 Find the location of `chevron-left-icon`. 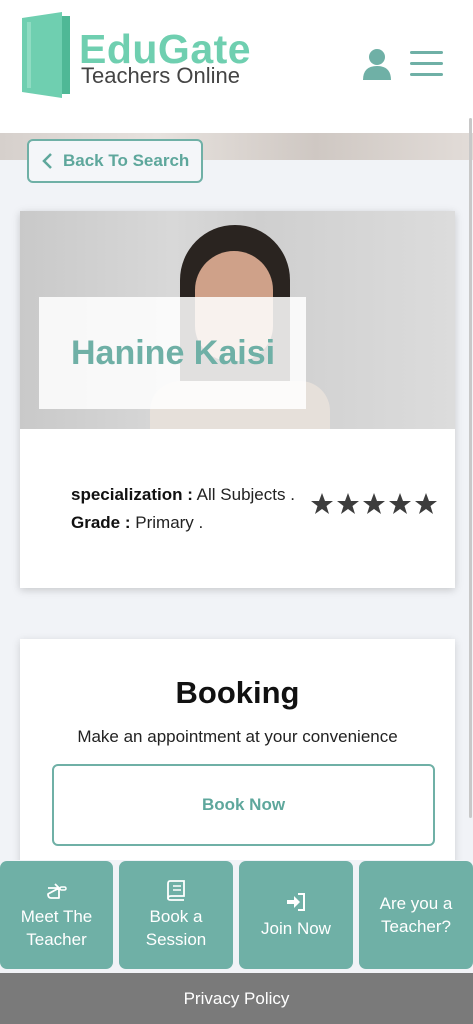

chevron-left-icon is located at coordinates (47, 161).